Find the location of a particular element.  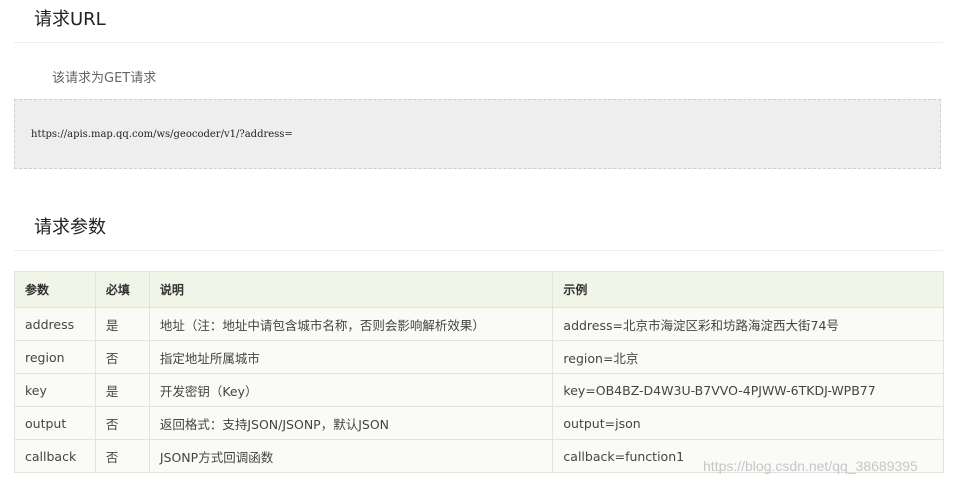

section-title-request-url: 请求URL is located at coordinates (70, 19).